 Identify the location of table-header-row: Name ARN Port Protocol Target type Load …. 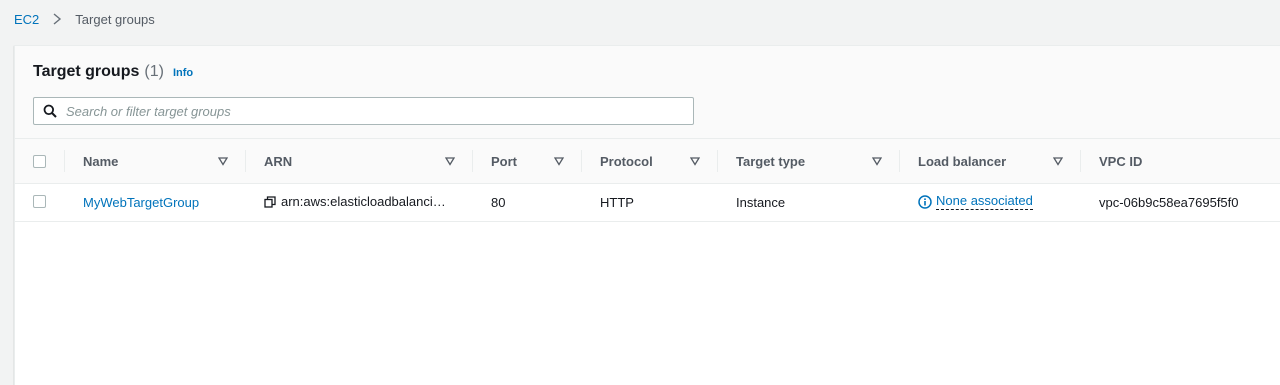
(647, 161).